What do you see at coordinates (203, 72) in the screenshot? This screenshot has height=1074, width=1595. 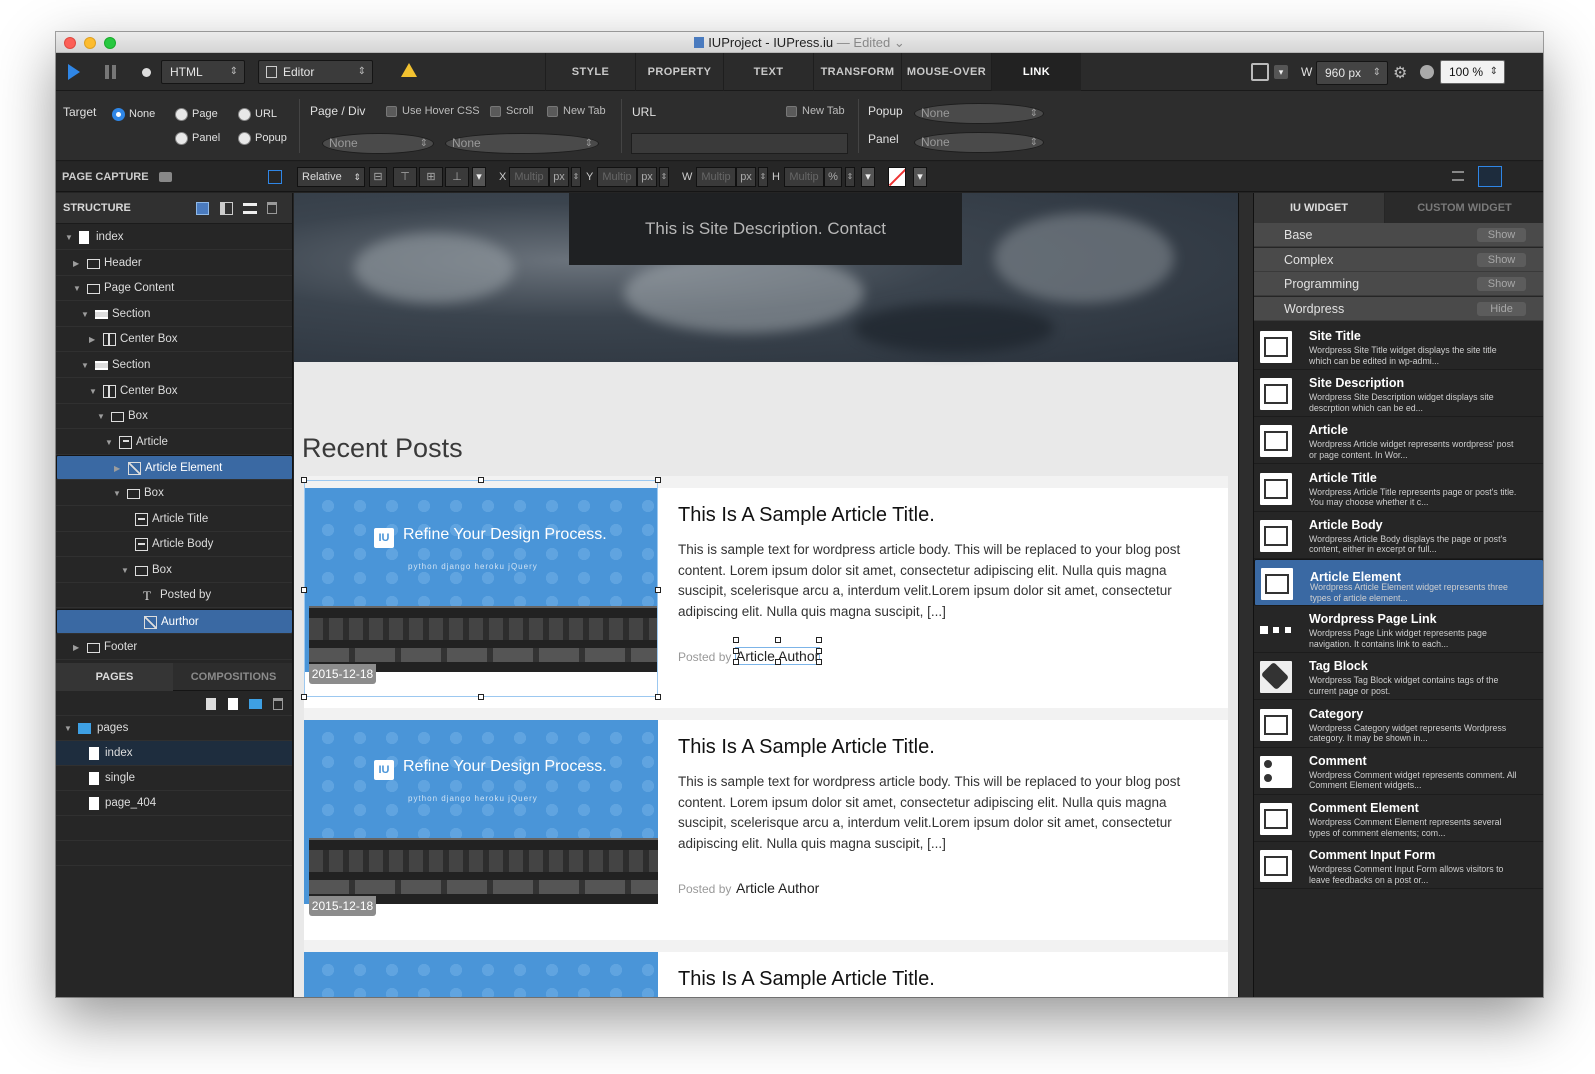 I see `doc-type-select: HTML ⇕` at bounding box center [203, 72].